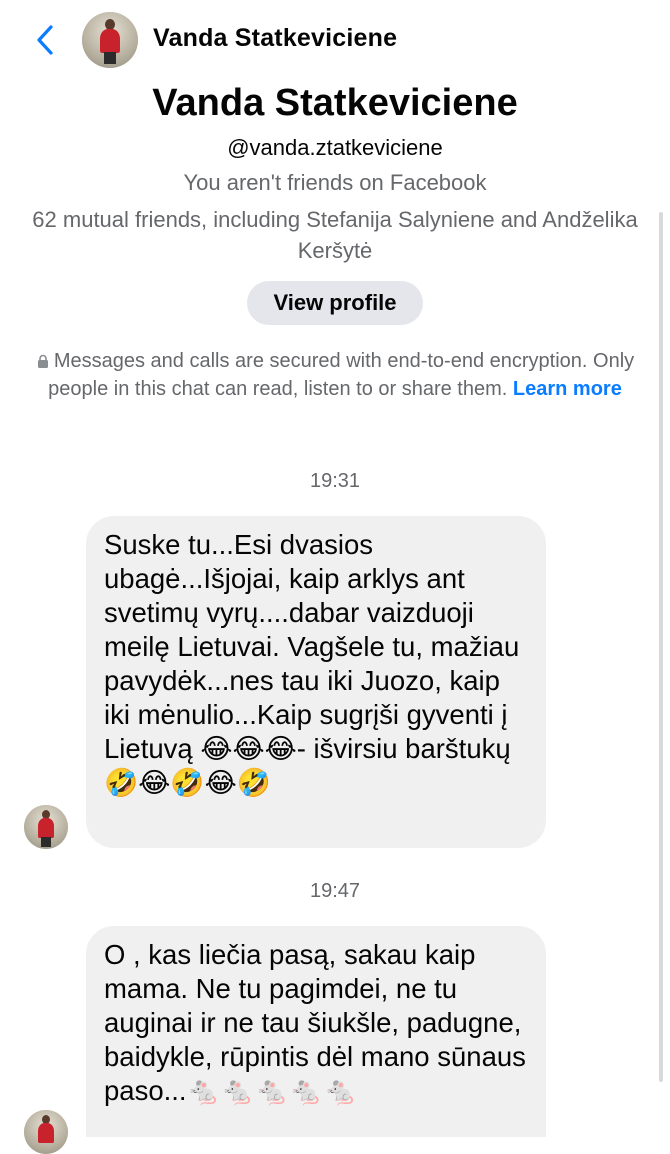 The height and width of the screenshot is (1154, 670). What do you see at coordinates (335, 147) in the screenshot?
I see `profile-handle: @vanda.ztatkeviciene` at bounding box center [335, 147].